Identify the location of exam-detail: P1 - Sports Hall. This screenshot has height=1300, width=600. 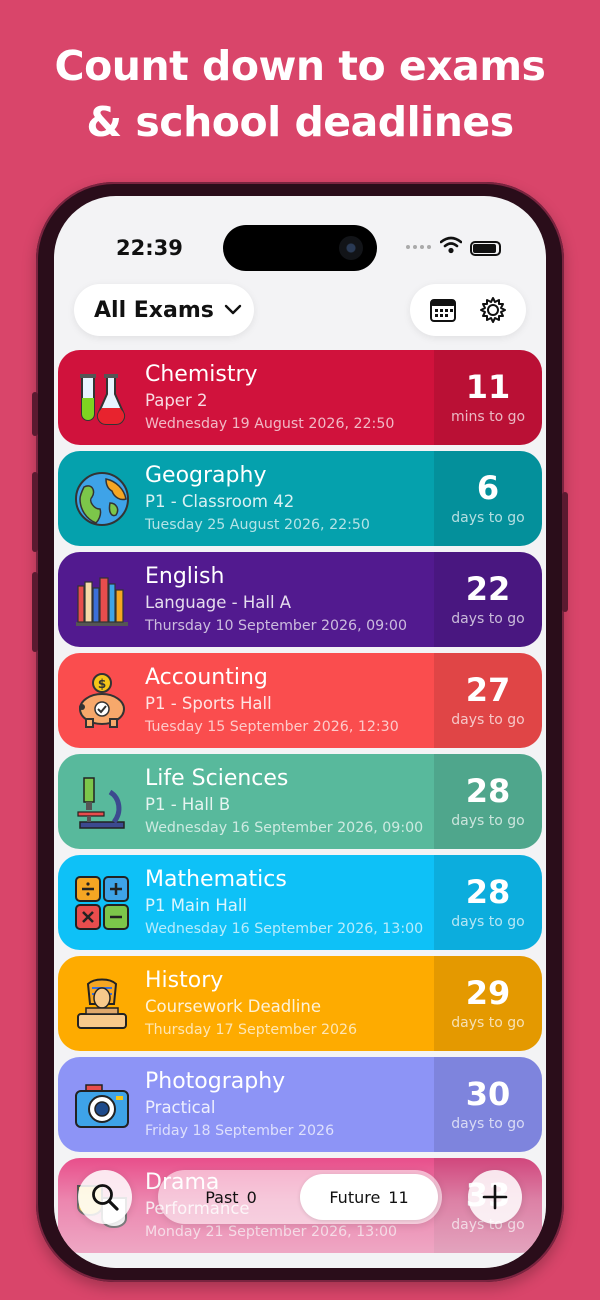
(208, 703).